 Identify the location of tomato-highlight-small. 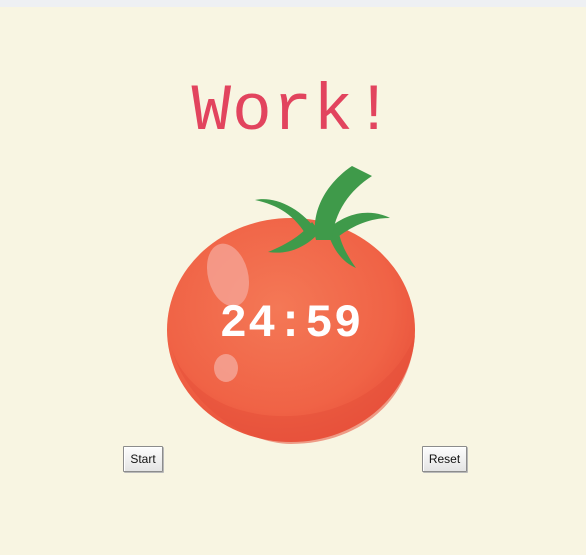
(226, 368).